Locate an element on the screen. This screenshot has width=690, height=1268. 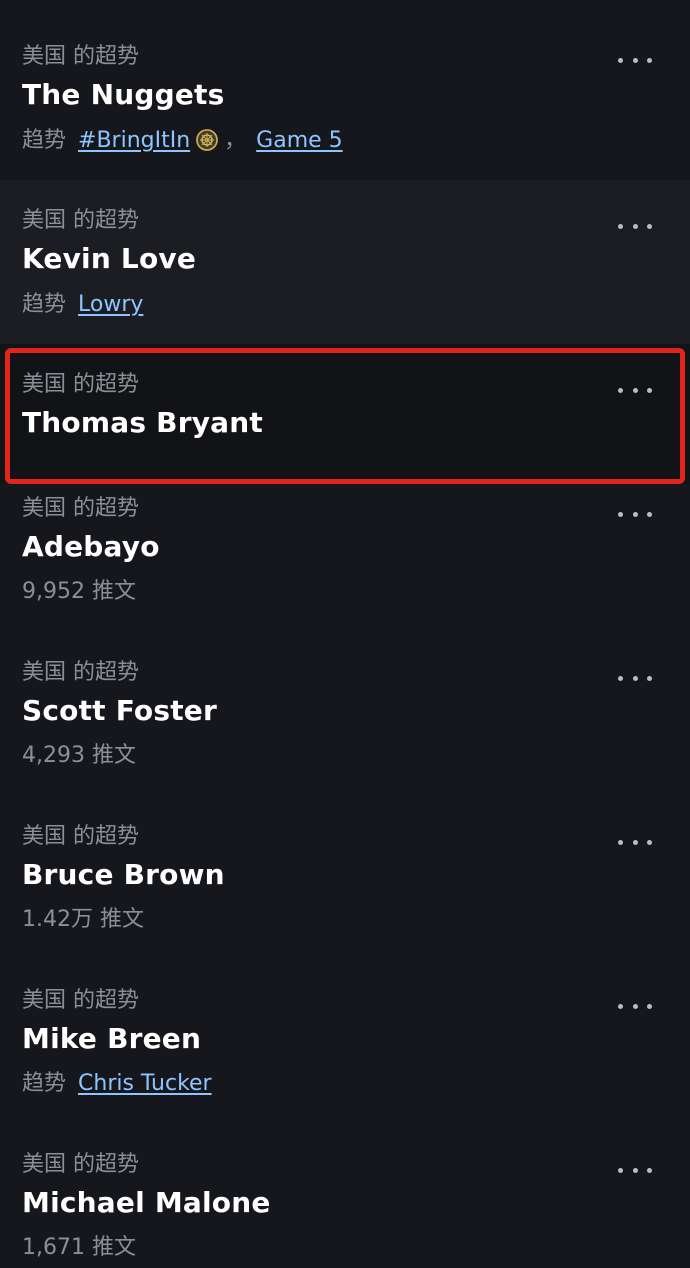
trend-item-adebayo: 美国 的超势 Adebayo 9,952 推文 is located at coordinates (345, 564).